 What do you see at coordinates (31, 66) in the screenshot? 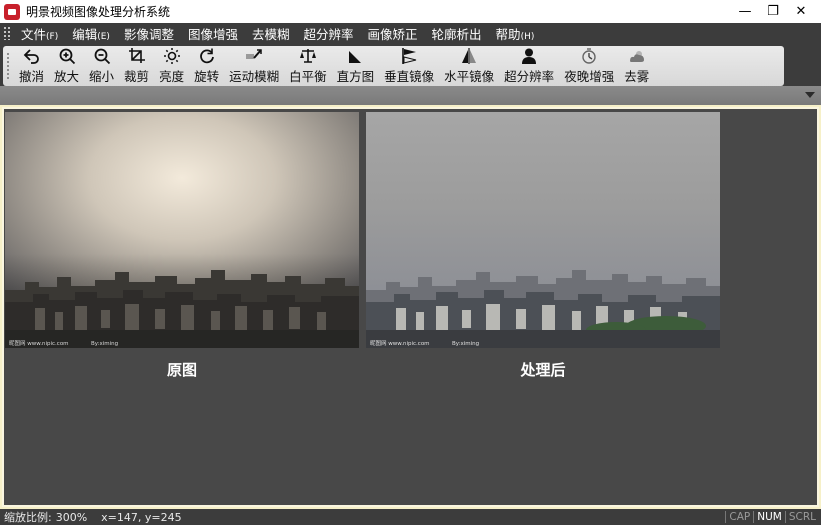
I see `undo-button: 撤消` at bounding box center [31, 66].